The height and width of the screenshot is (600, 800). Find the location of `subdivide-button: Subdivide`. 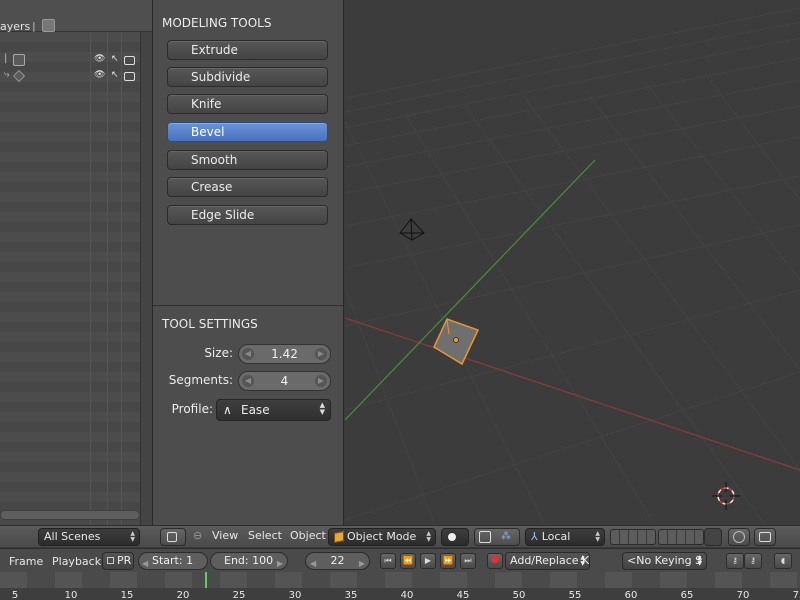

subdivide-button: Subdivide is located at coordinates (247, 77).